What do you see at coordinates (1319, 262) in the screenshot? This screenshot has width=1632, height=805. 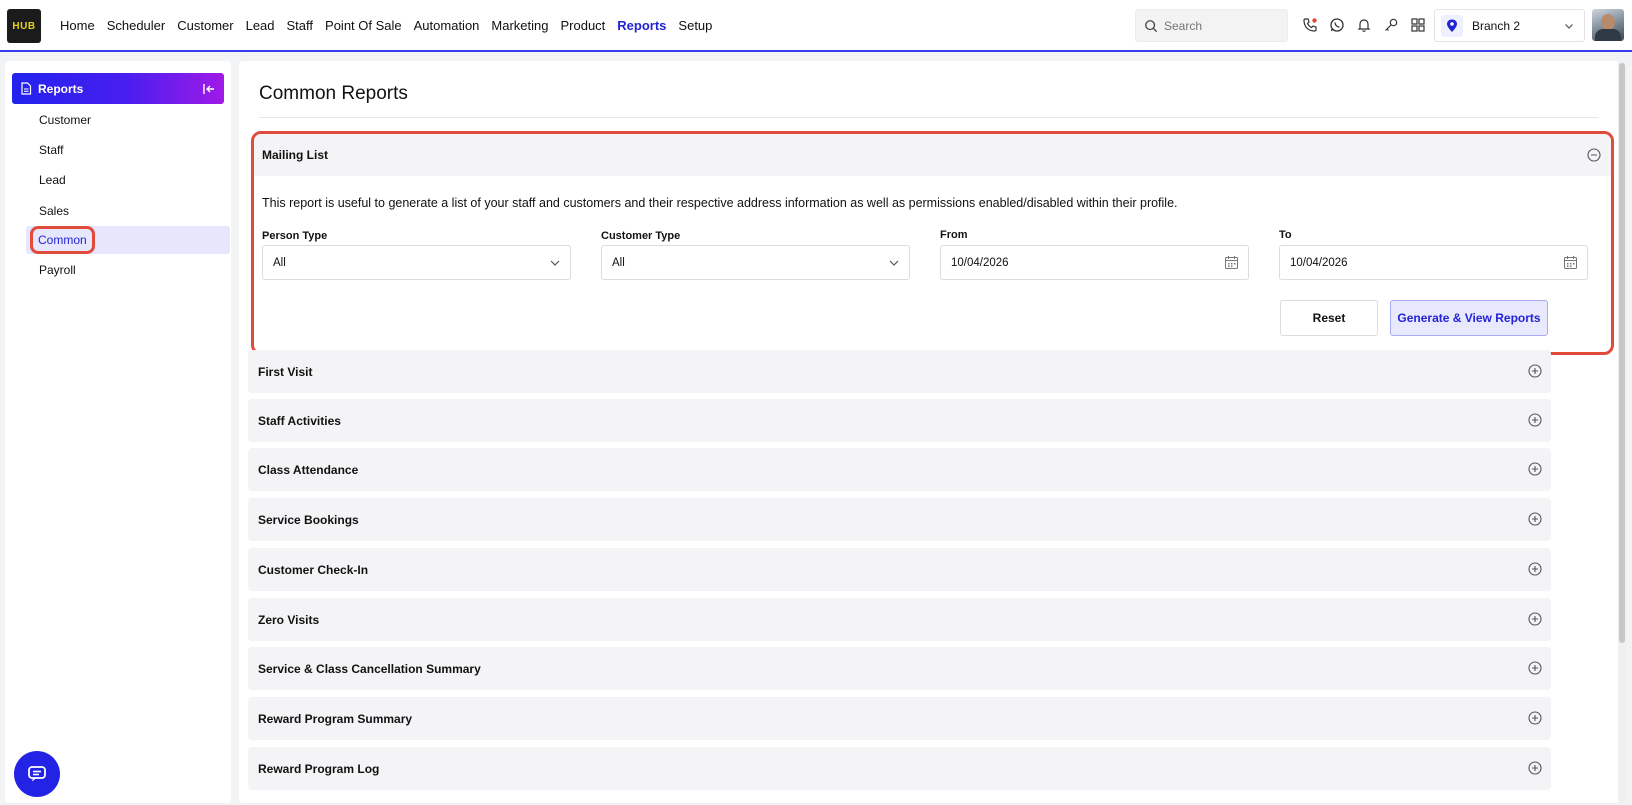 I see `to-date-value: 10/04/2026` at bounding box center [1319, 262].